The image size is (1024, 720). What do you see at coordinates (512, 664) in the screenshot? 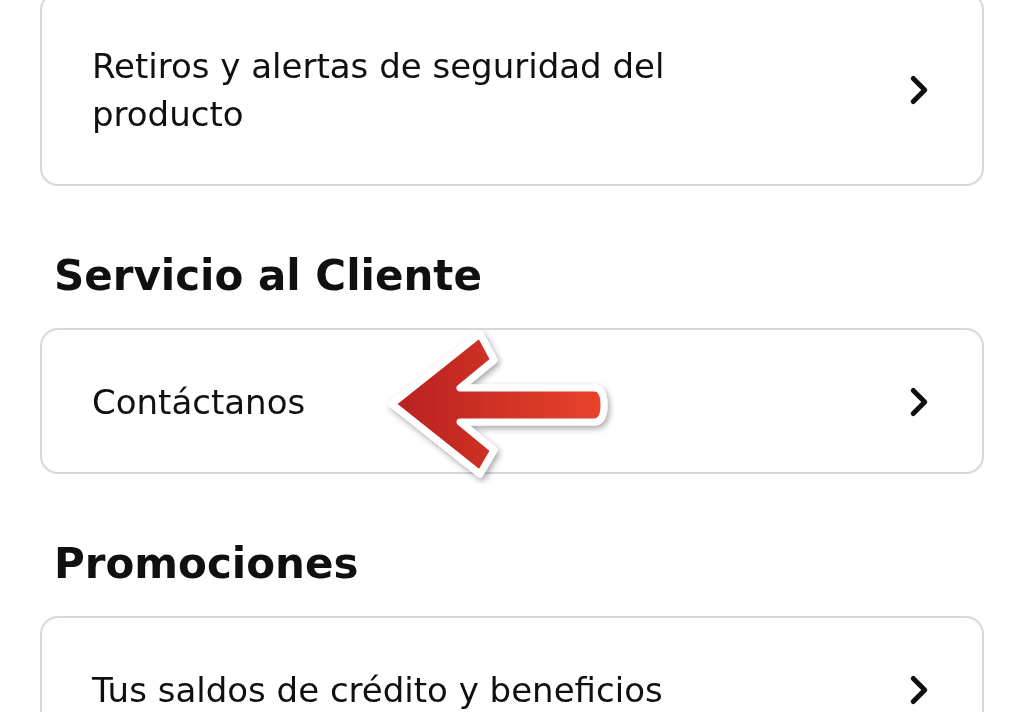
I see `menu-item: Tus saldos de crédito y beneficios` at bounding box center [512, 664].